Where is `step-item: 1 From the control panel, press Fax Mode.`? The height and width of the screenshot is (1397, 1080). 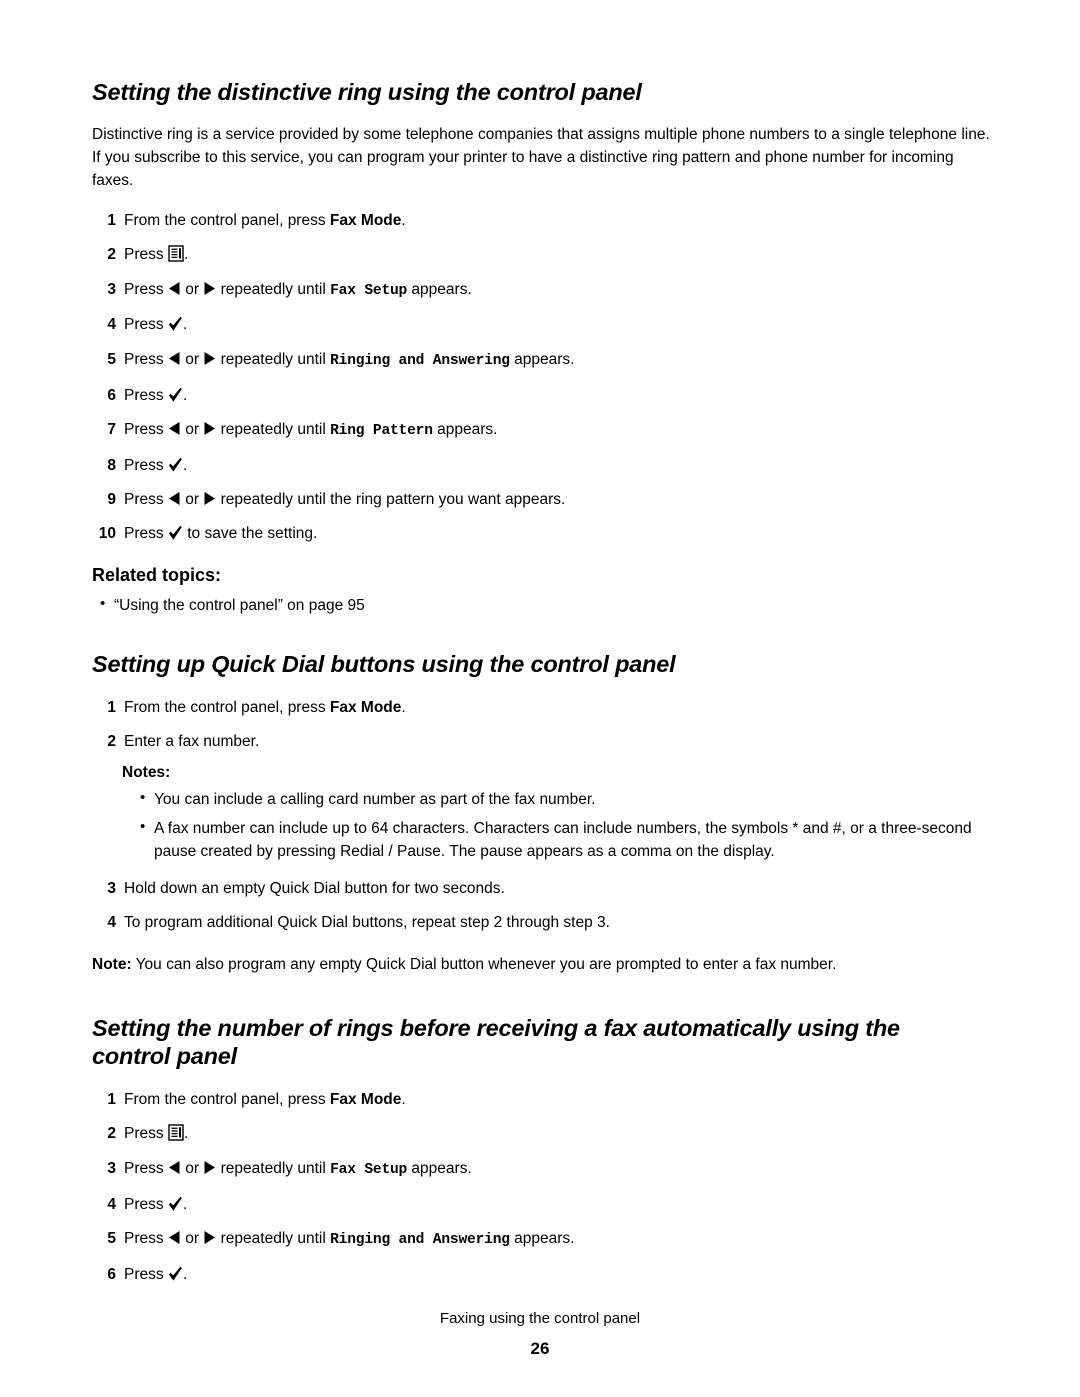
step-item: 1 From the control panel, press Fax Mode. is located at coordinates (541, 220).